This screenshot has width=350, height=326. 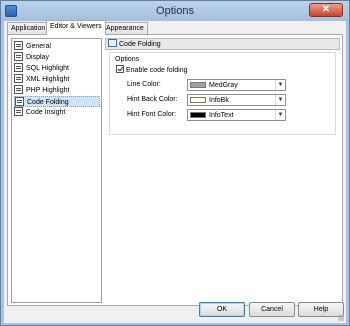 I want to click on tree-item-label: PHP Highlight, so click(x=48, y=90).